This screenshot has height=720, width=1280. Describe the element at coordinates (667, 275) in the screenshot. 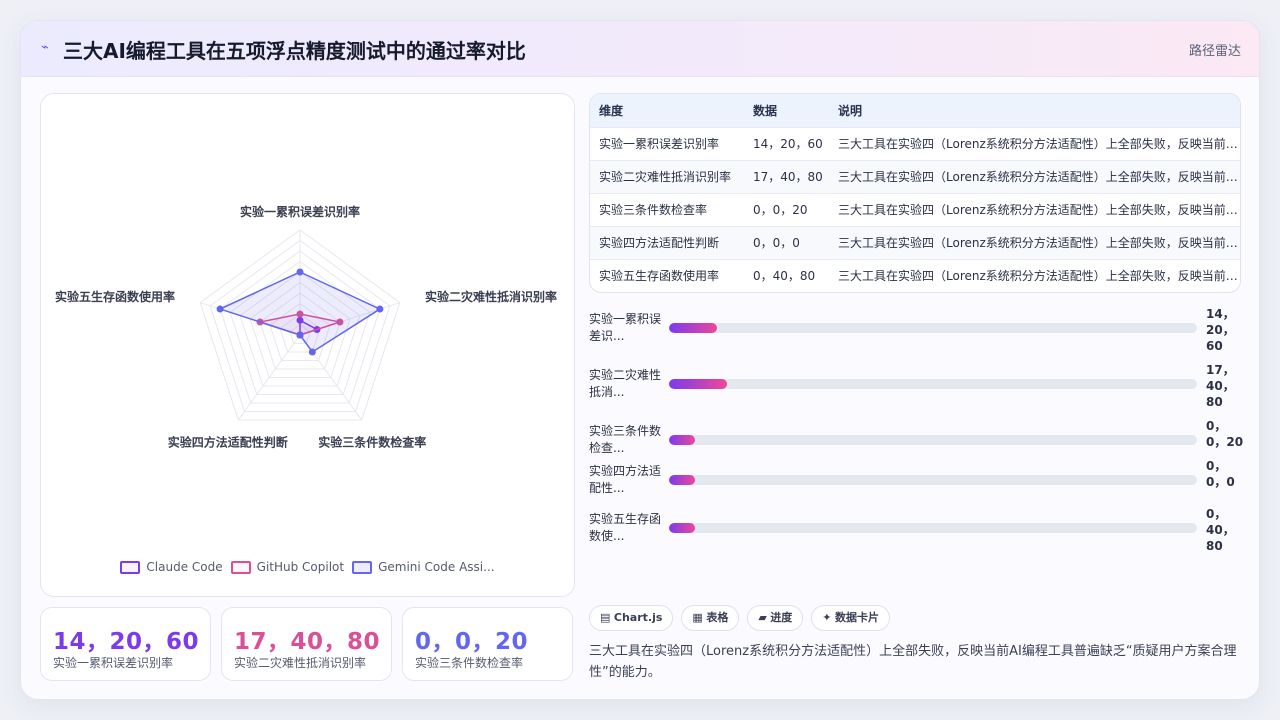

I see `table-cell: 实验五生存函数使用率` at that location.